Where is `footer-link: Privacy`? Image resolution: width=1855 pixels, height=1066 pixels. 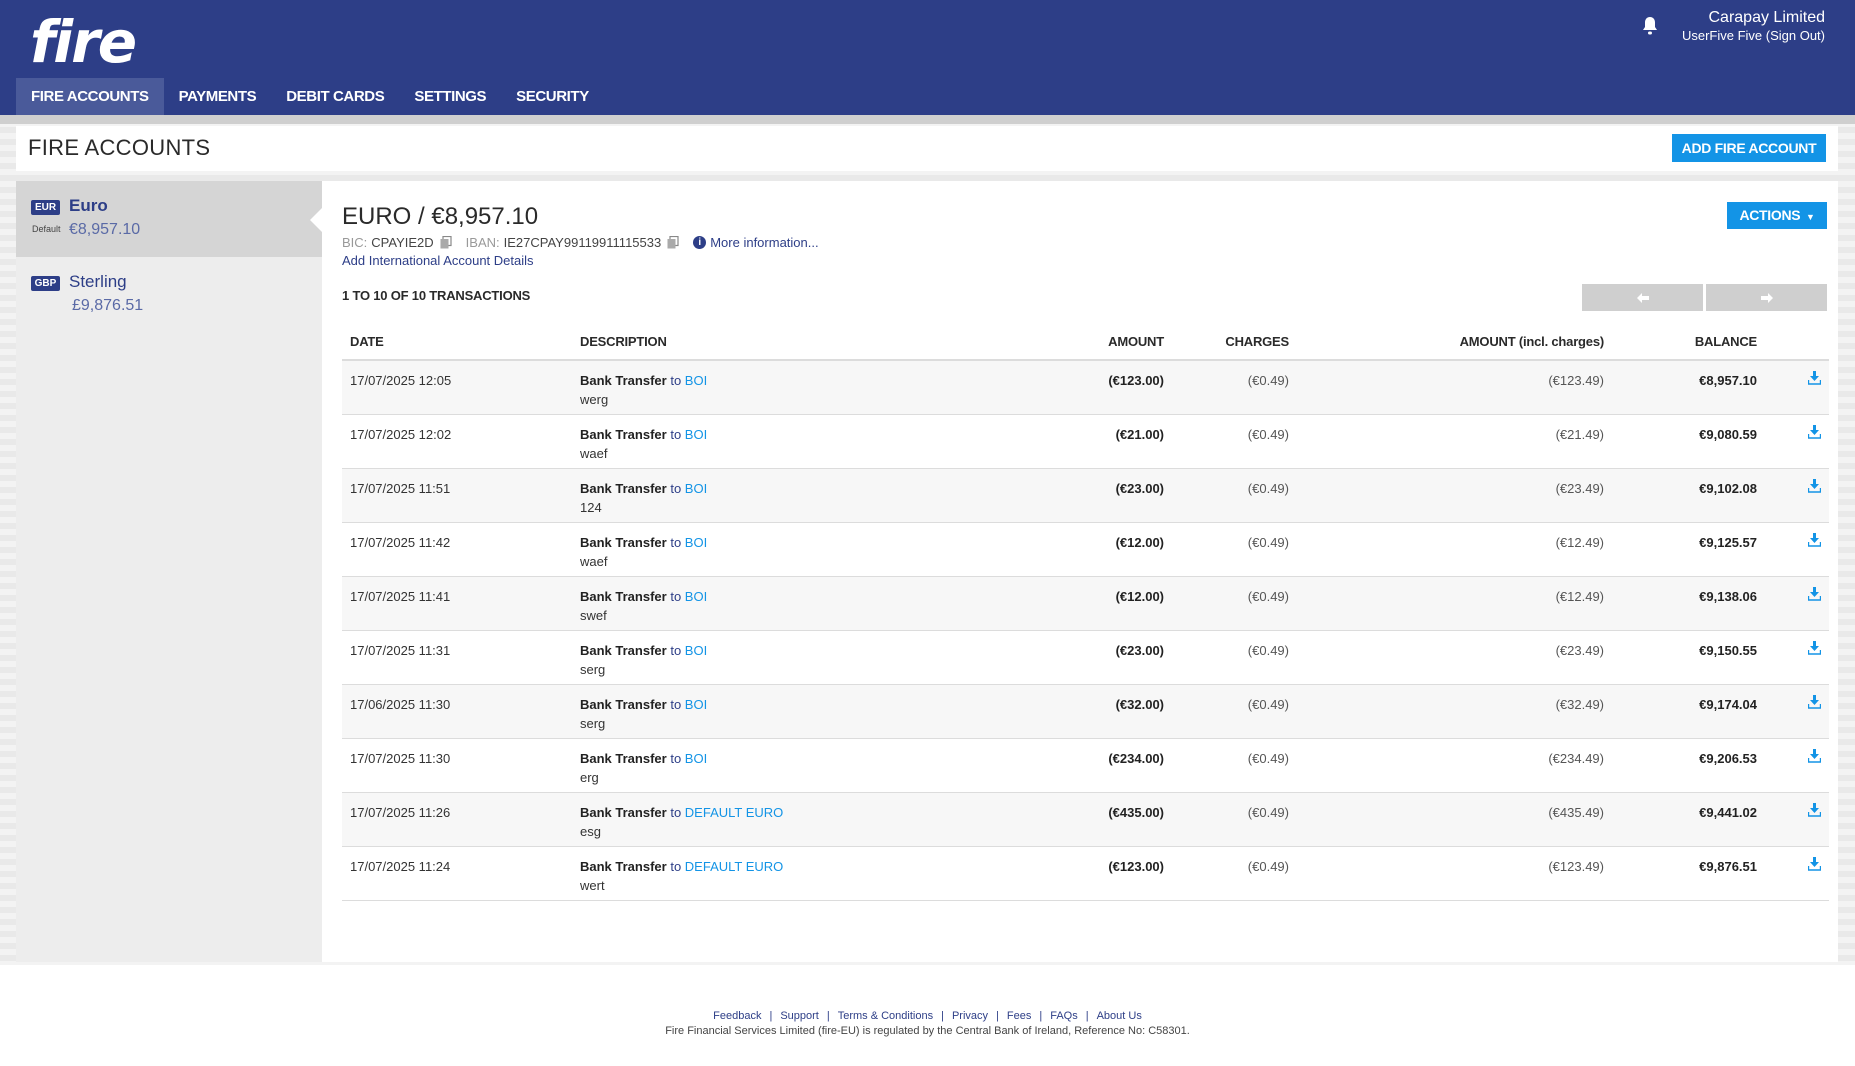
footer-link: Privacy is located at coordinates (970, 1016).